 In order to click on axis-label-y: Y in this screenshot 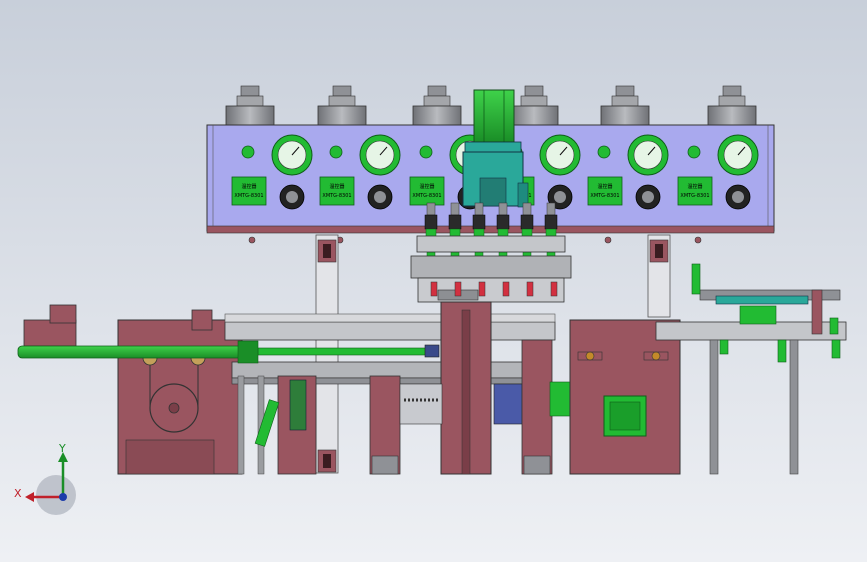, I will do `click(62, 448)`.